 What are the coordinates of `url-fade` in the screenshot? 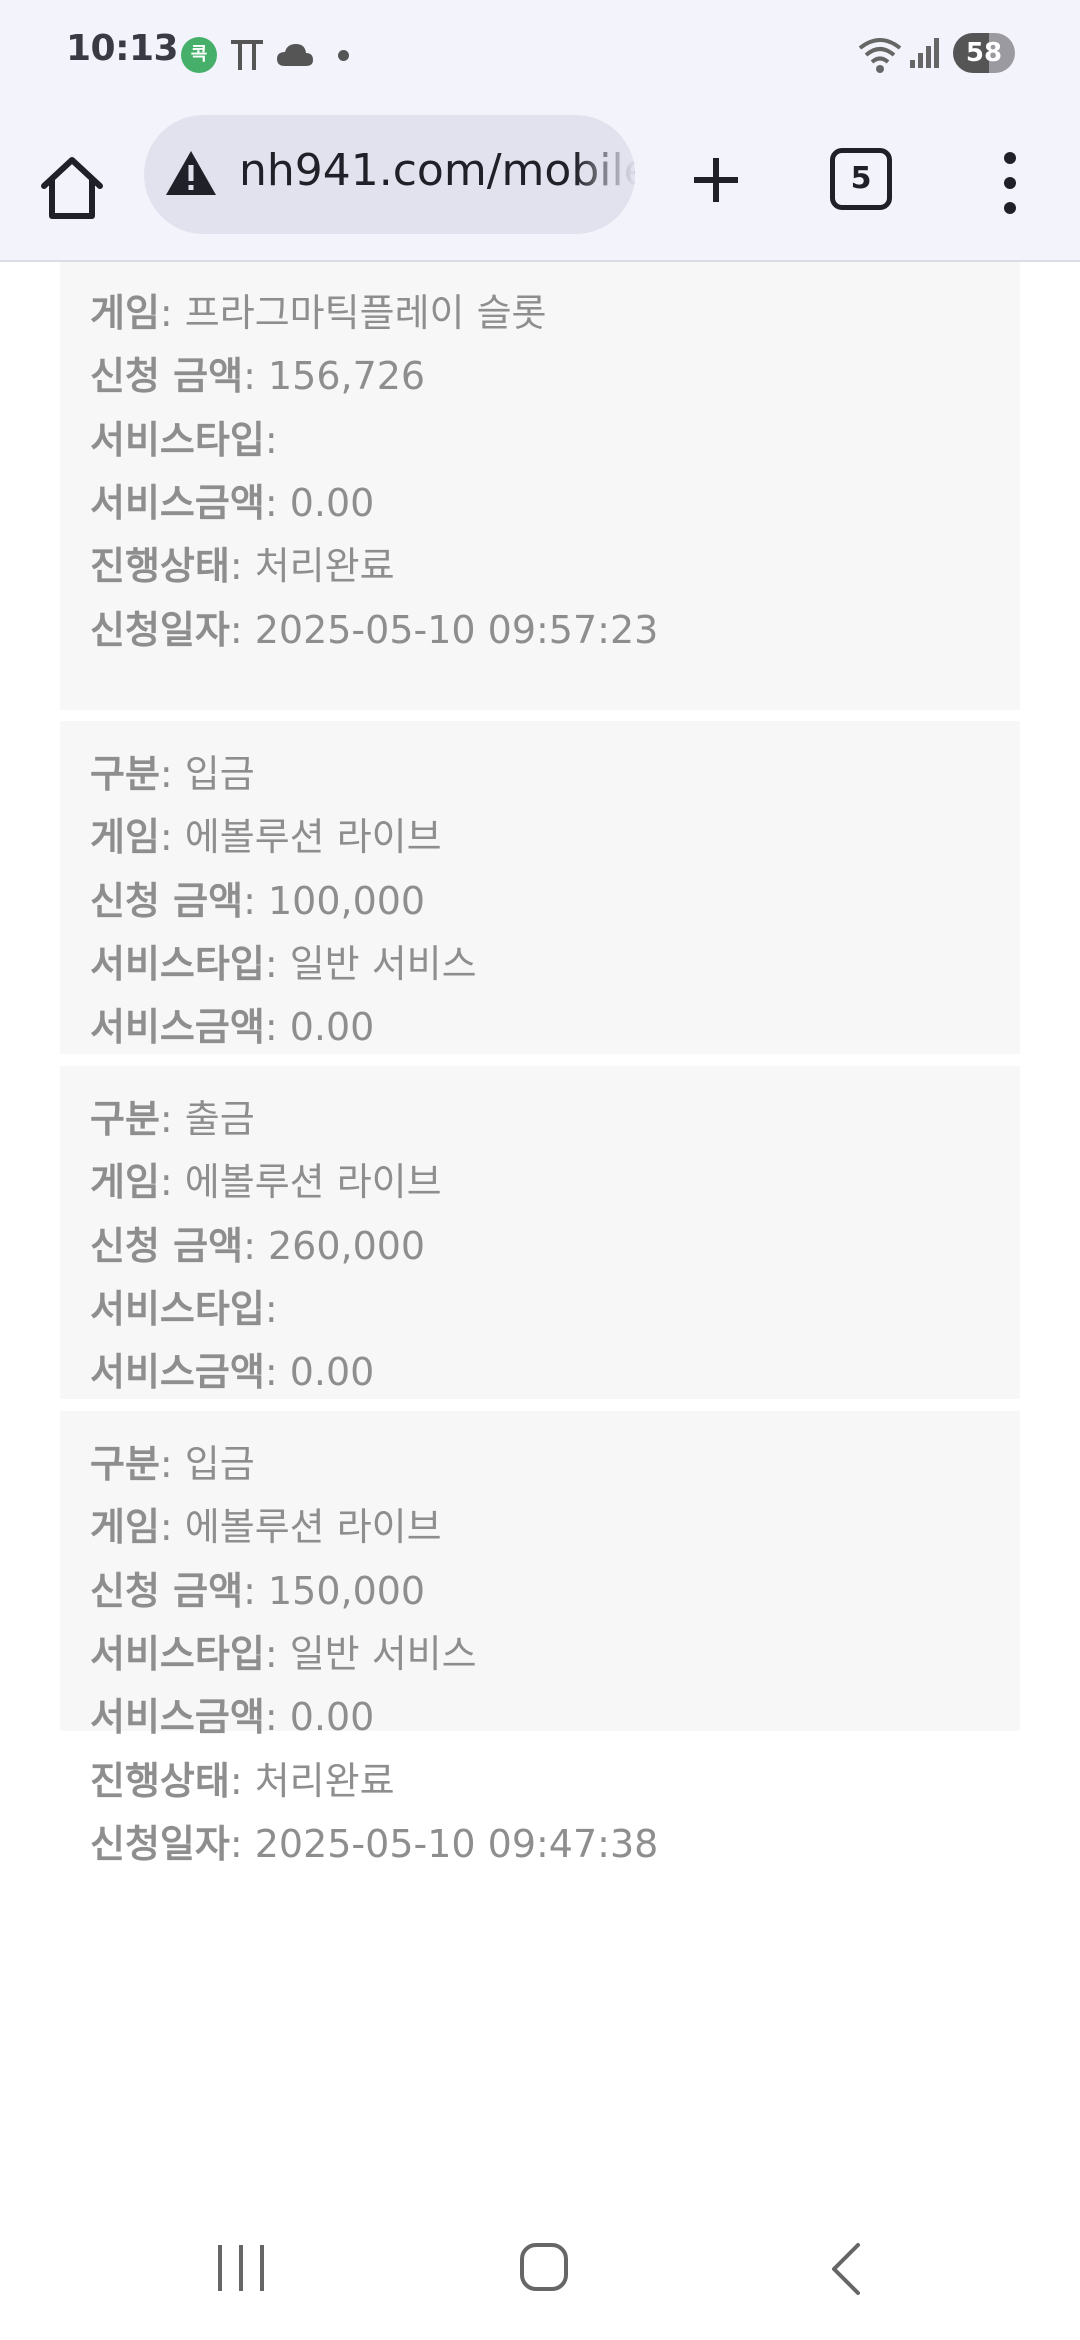 It's located at (605, 174).